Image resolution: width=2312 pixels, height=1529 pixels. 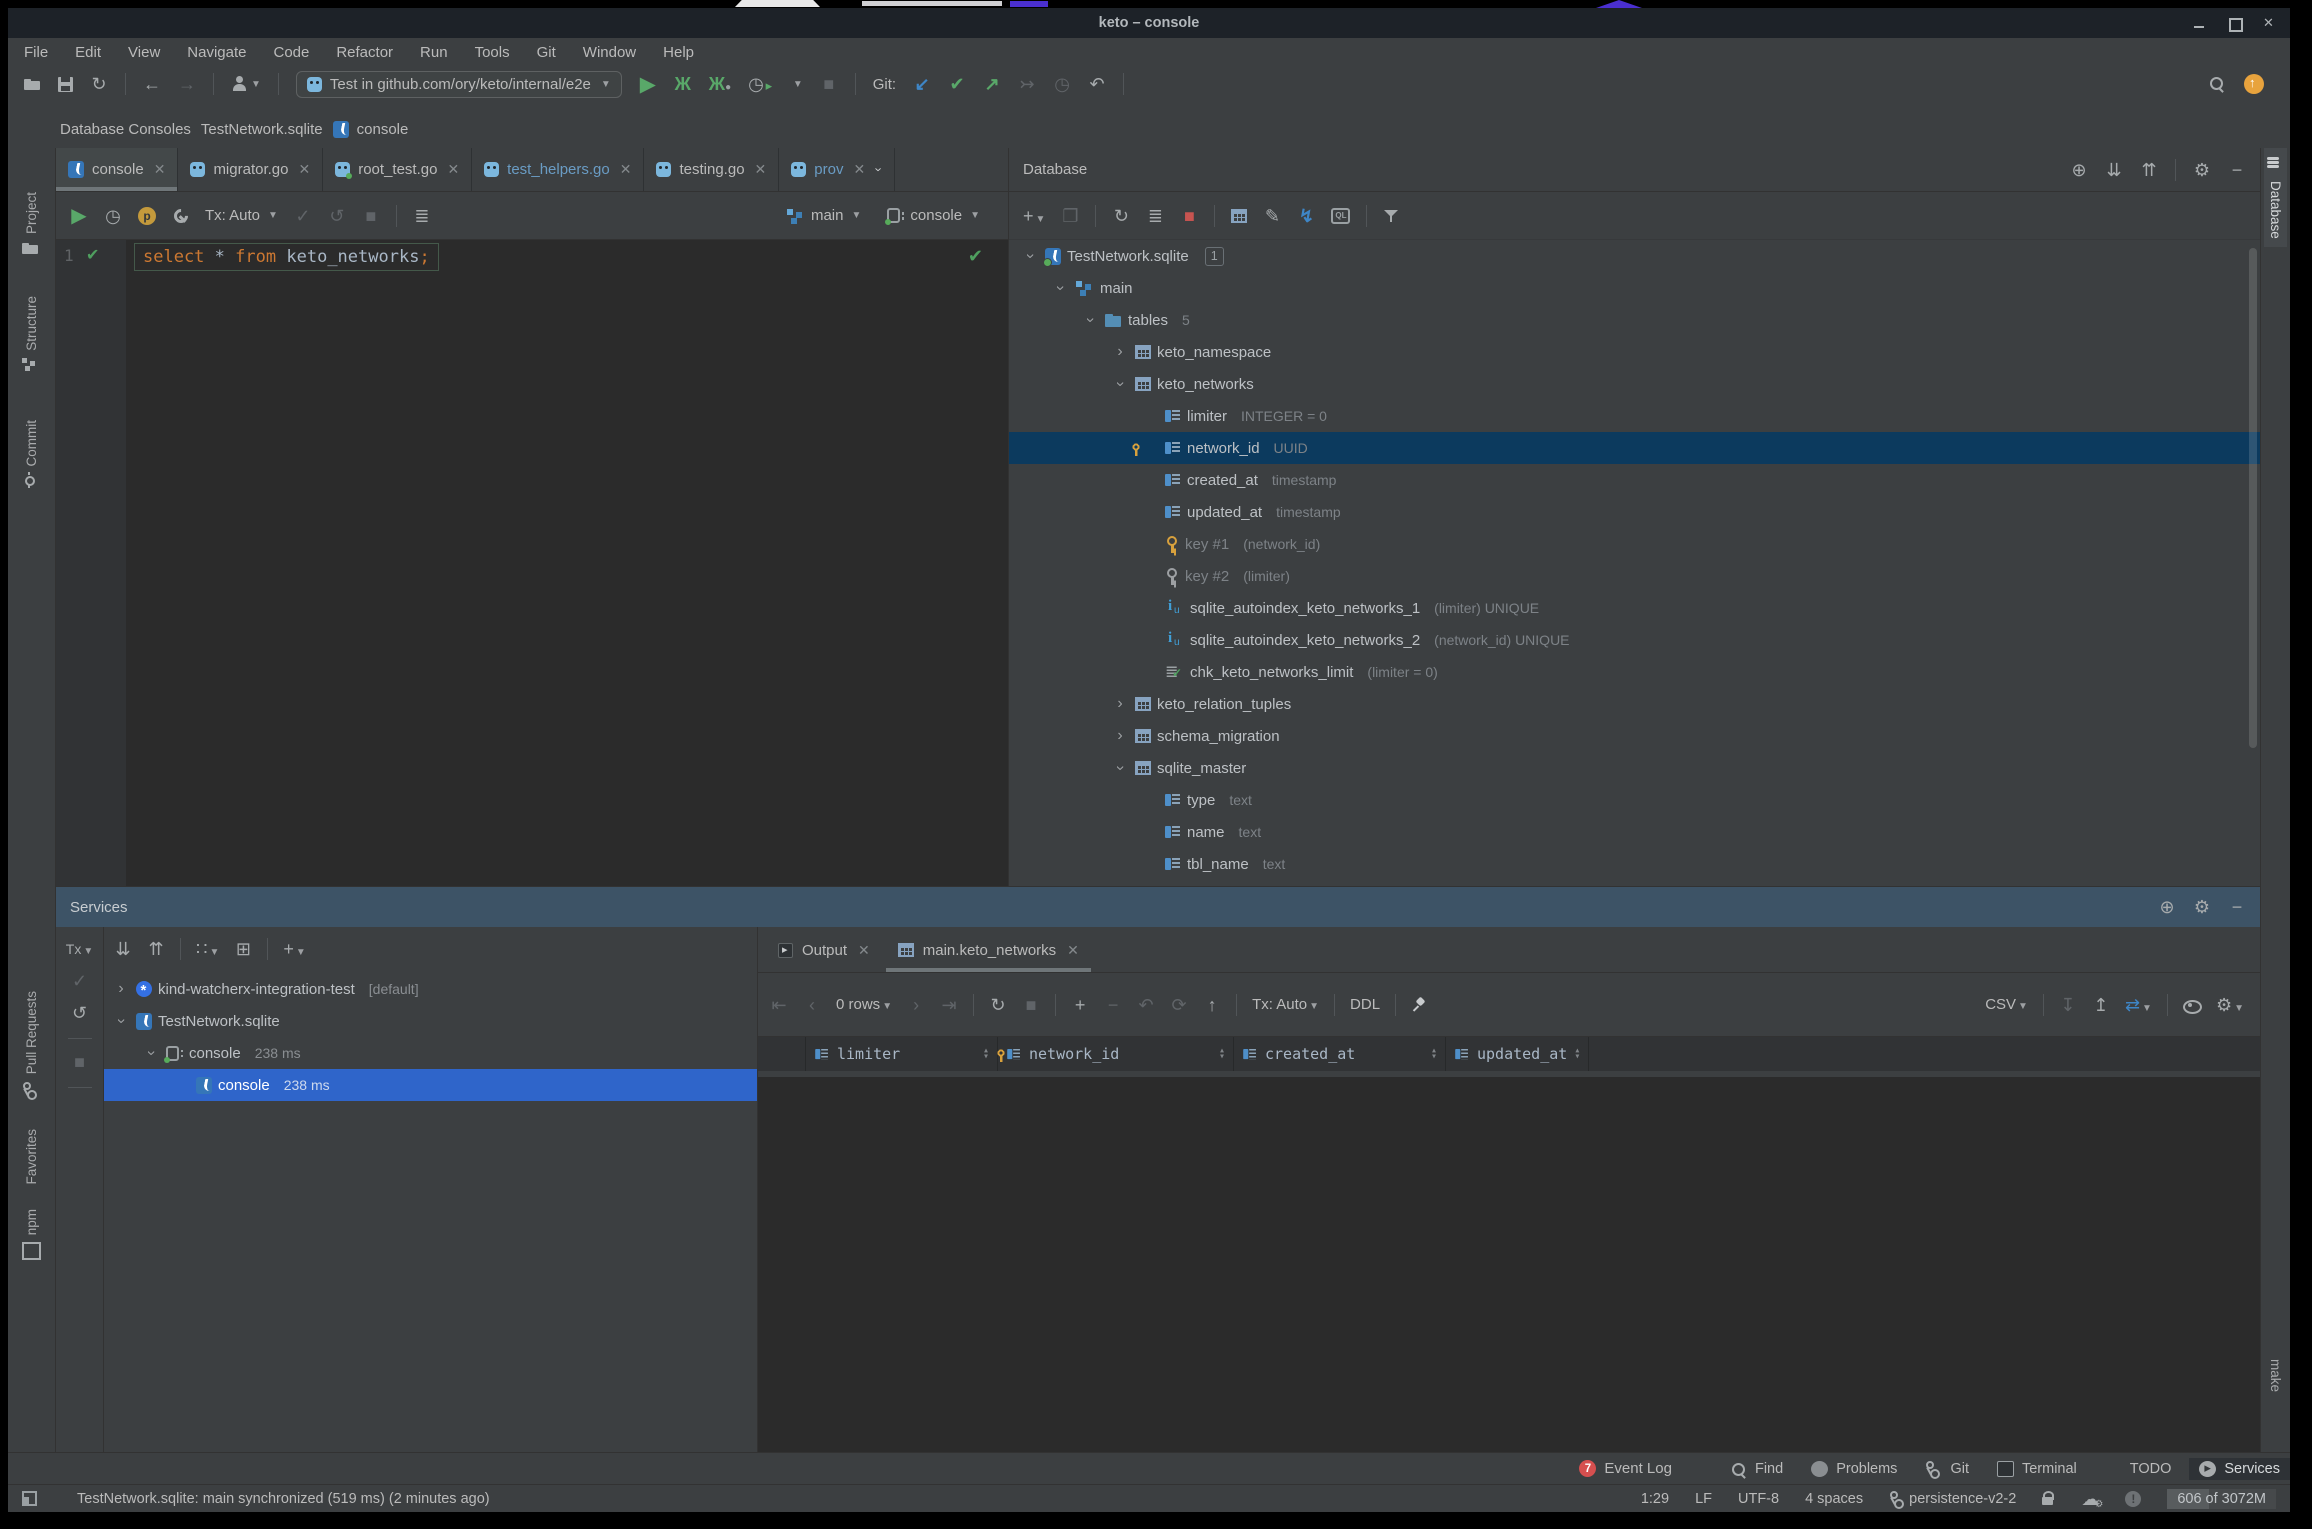 I want to click on open-icon, so click(x=32, y=84).